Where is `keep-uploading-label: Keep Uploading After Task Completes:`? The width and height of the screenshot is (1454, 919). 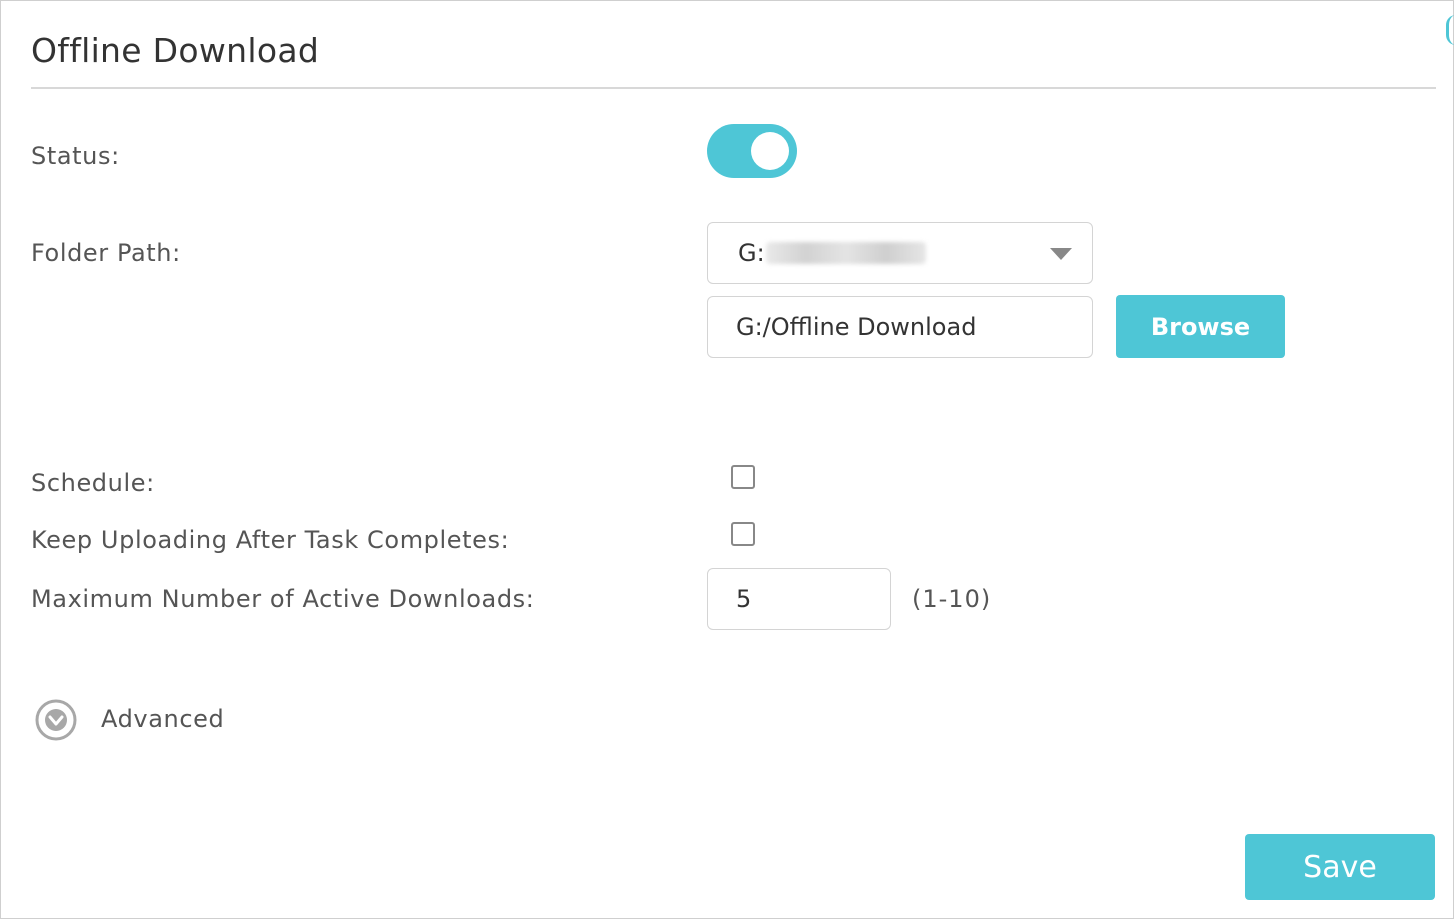 keep-uploading-label: Keep Uploading After Task Completes: is located at coordinates (270, 540).